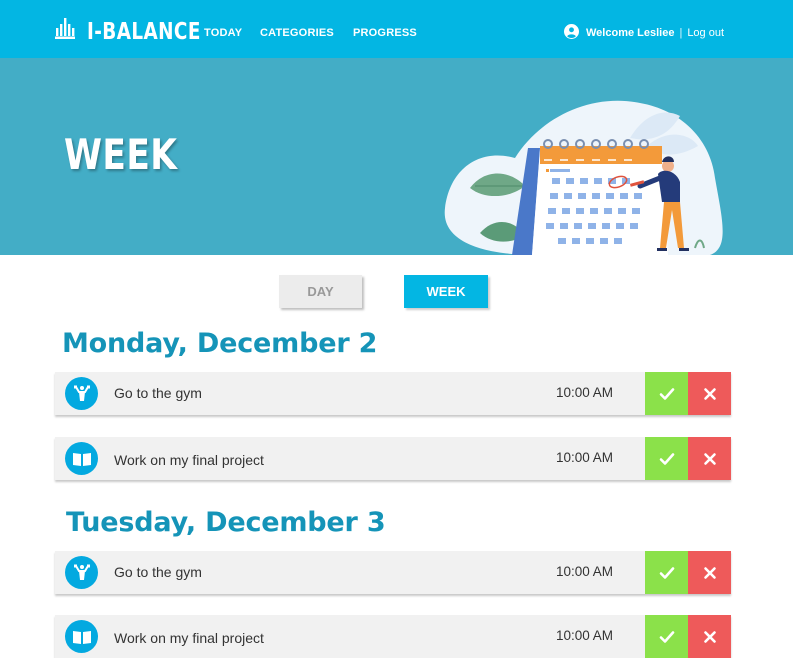 The image size is (793, 658). Describe the element at coordinates (223, 33) in the screenshot. I see `nav-today: TODAY` at that location.